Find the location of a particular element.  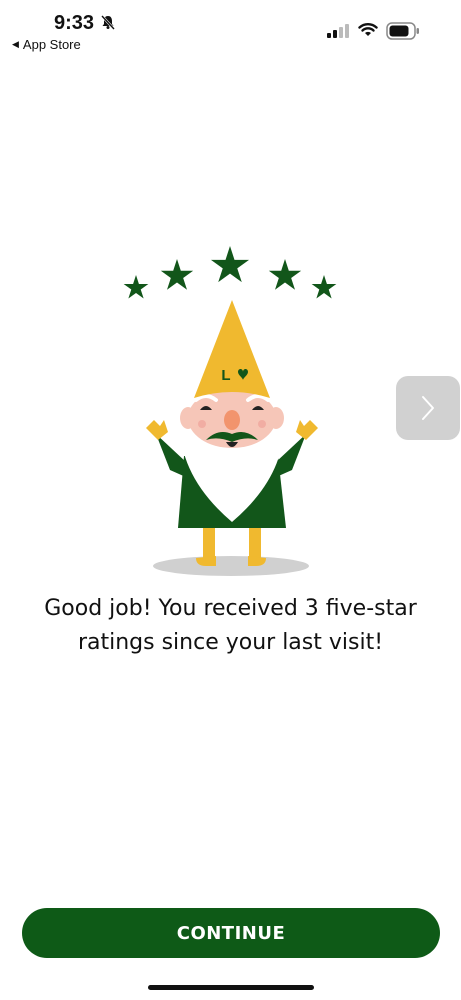

hat-badge-letter: L is located at coordinates (225, 375).